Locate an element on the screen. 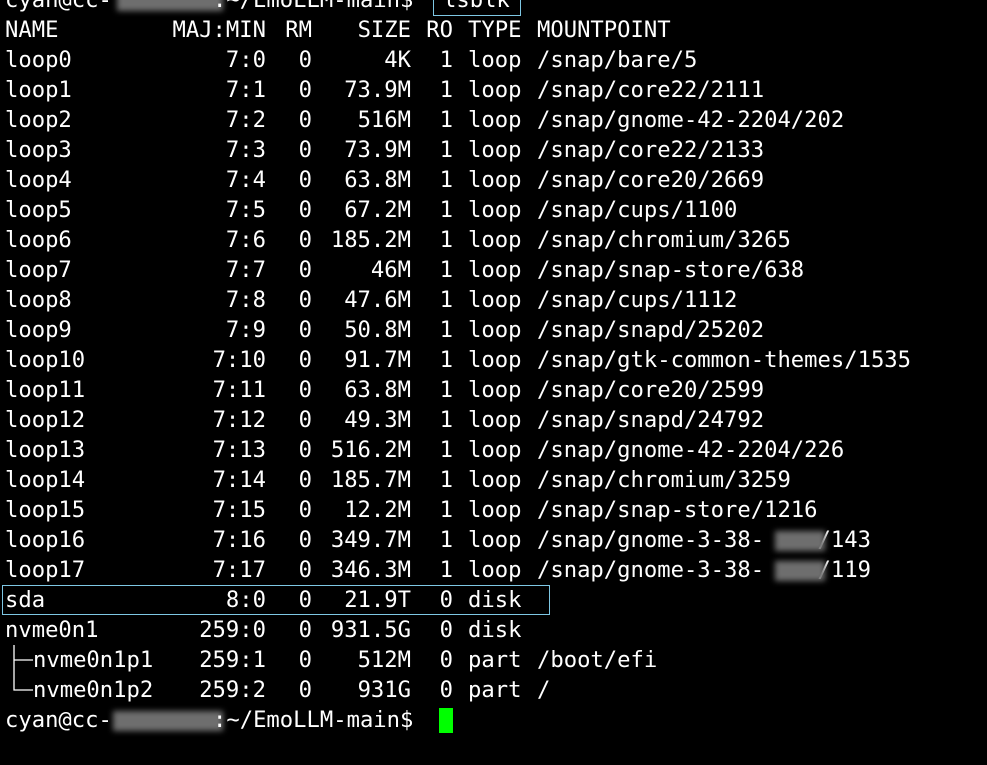 This screenshot has width=987, height=765. device-size: 63.8M is located at coordinates (377, 180).